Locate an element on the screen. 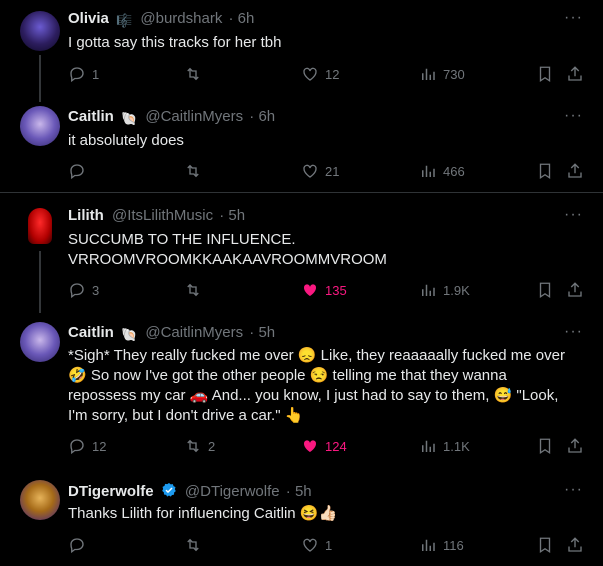  like-button: 1 is located at coordinates (316, 545).